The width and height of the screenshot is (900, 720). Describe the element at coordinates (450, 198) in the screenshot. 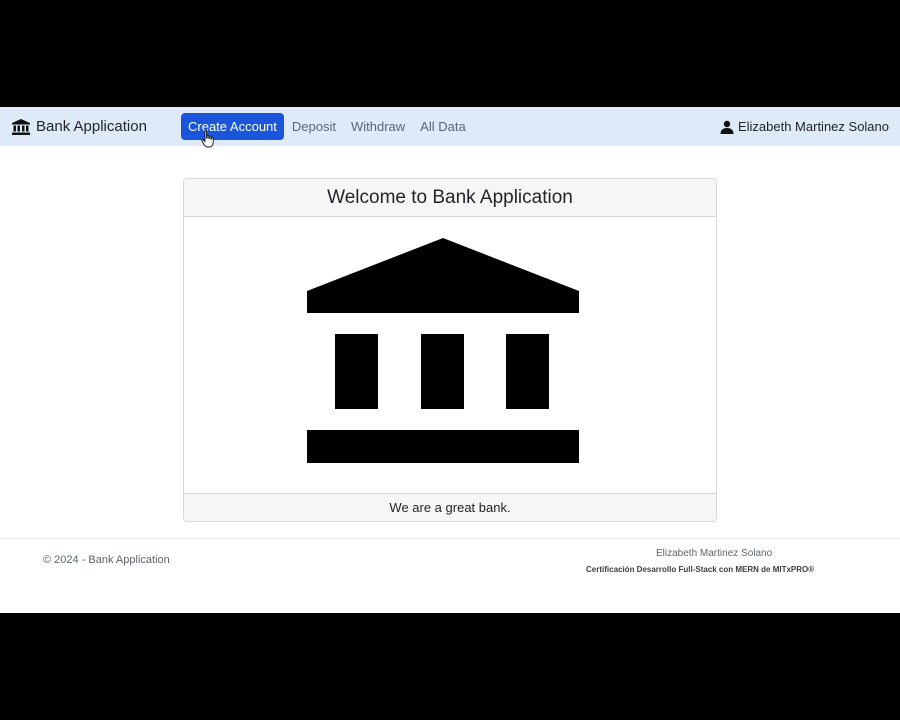

I see `card-title: Welcome to Bank Application` at that location.